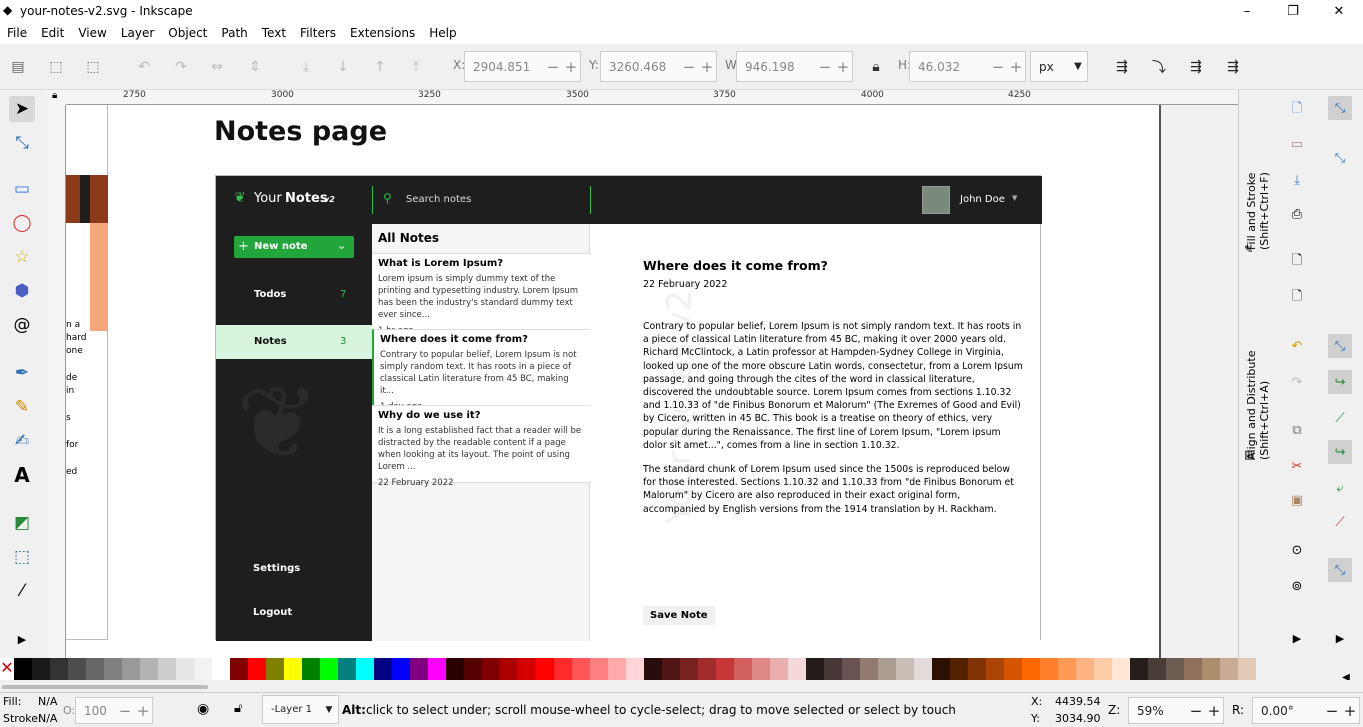 The image size is (1363, 727). I want to click on toggle-lock-icon: 🔓︎, so click(238, 708).